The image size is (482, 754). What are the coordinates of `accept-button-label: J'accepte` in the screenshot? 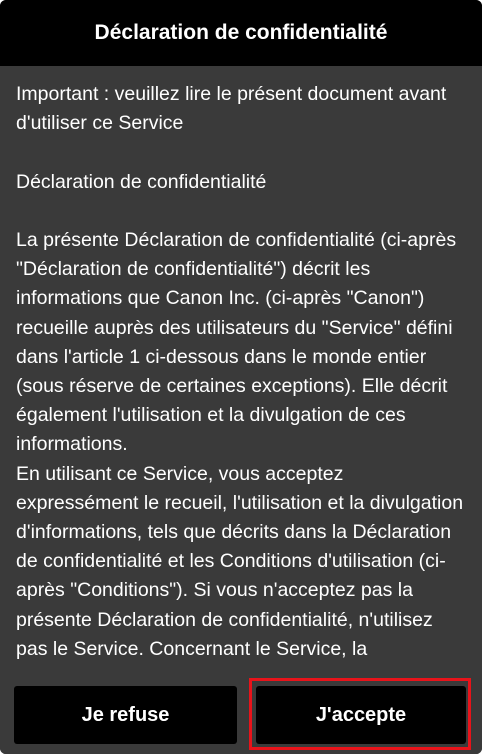 It's located at (361, 714).